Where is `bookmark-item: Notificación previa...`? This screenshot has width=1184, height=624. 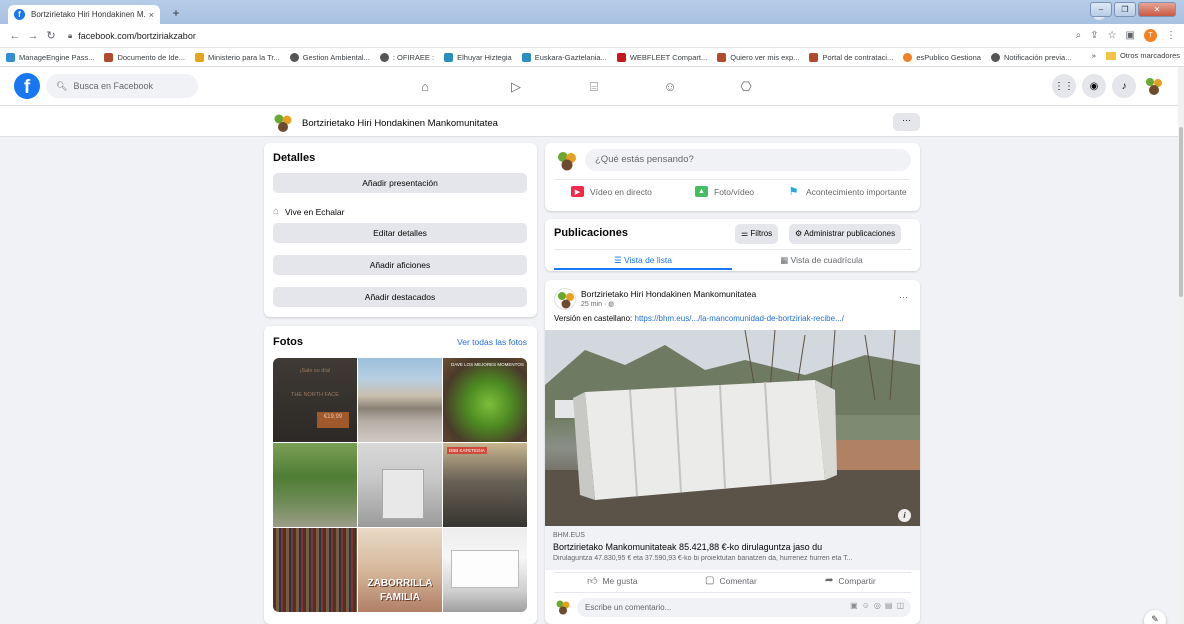 bookmark-item: Notificación previa... is located at coordinates (1030, 57).